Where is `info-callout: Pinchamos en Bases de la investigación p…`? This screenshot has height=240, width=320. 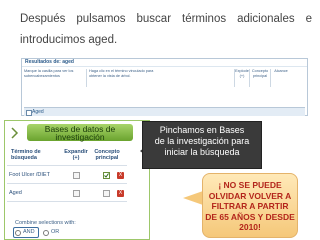 info-callout: Pinchamos en Bases de la investigación p… is located at coordinates (202, 145).